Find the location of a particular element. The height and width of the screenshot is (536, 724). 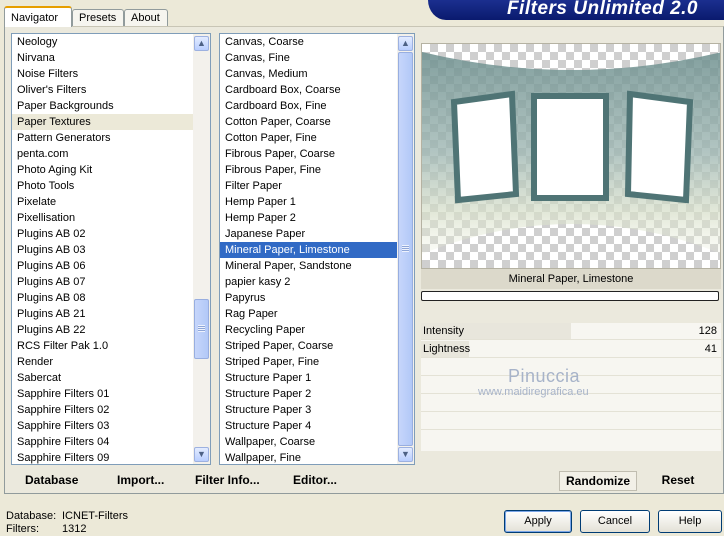

status-database: Database: ICNET-Filters is located at coordinates (67, 516).